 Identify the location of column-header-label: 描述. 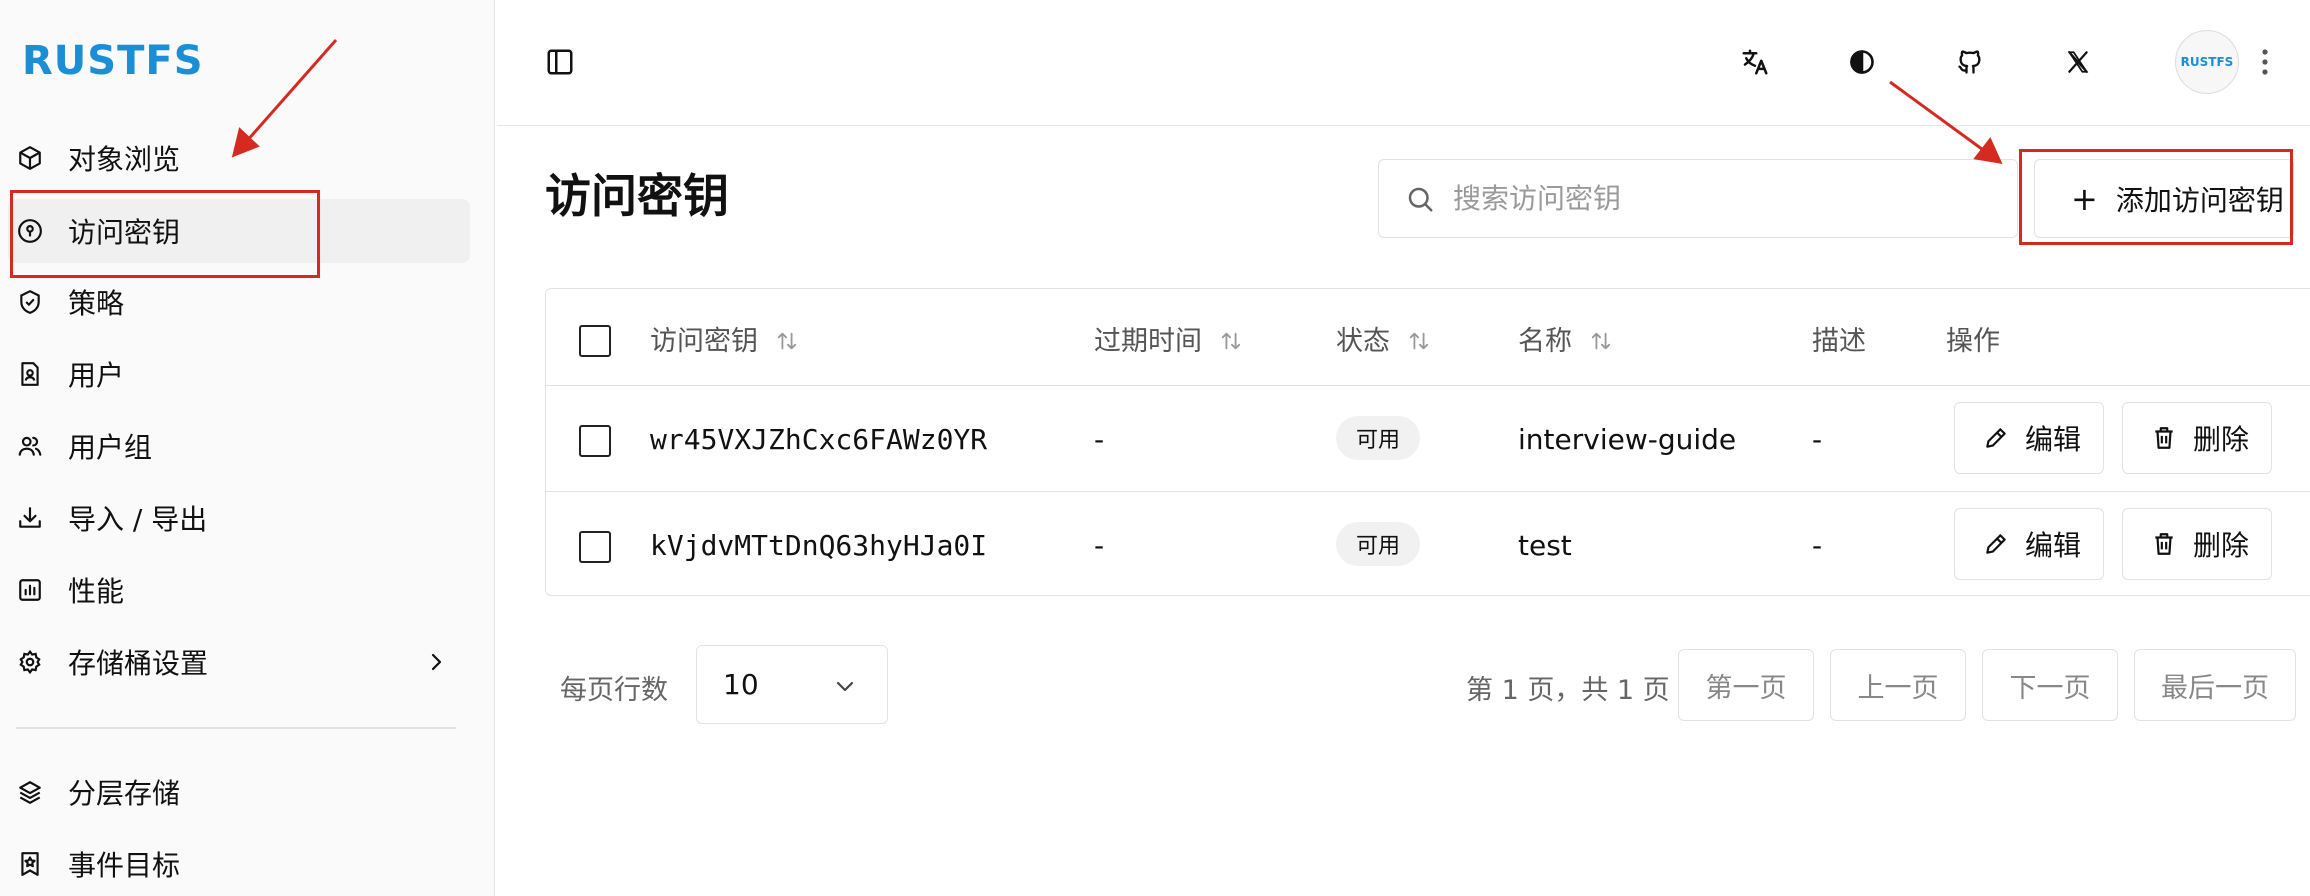
(1839, 341).